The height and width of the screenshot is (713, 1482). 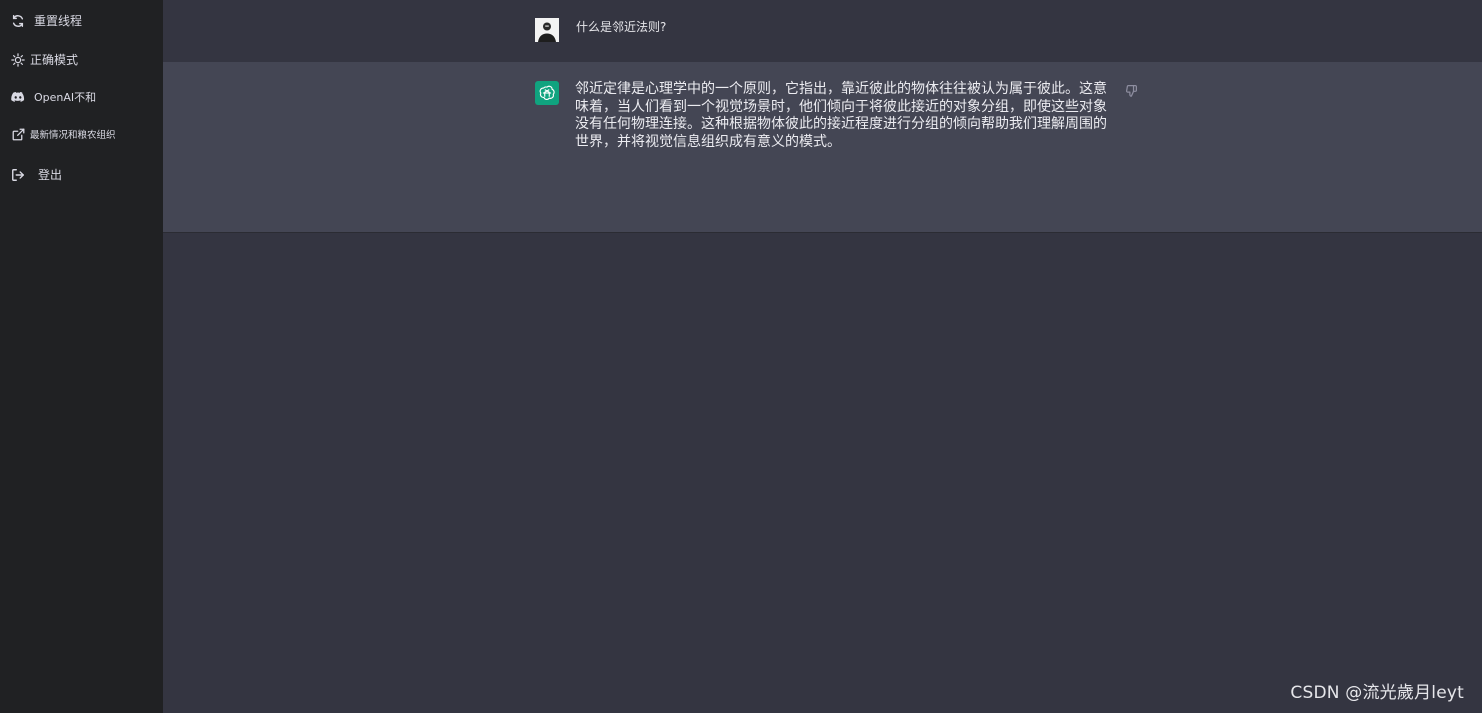 What do you see at coordinates (547, 93) in the screenshot?
I see `openai-logo-icon` at bounding box center [547, 93].